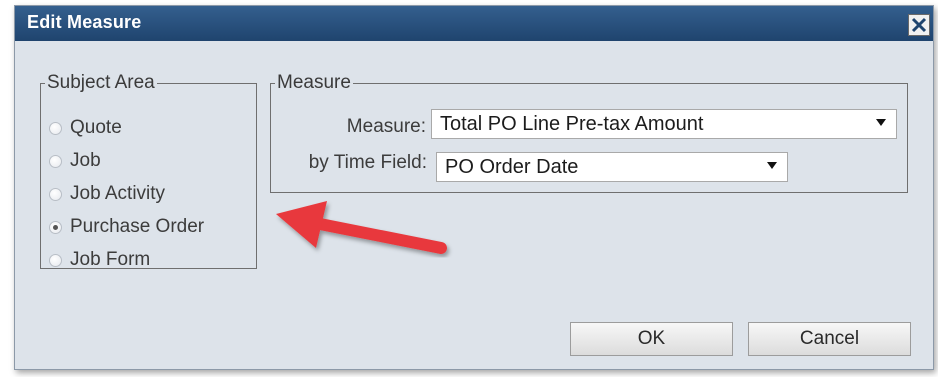 The image size is (938, 377). I want to click on red-annotation-arrow-icon, so click(361, 227).